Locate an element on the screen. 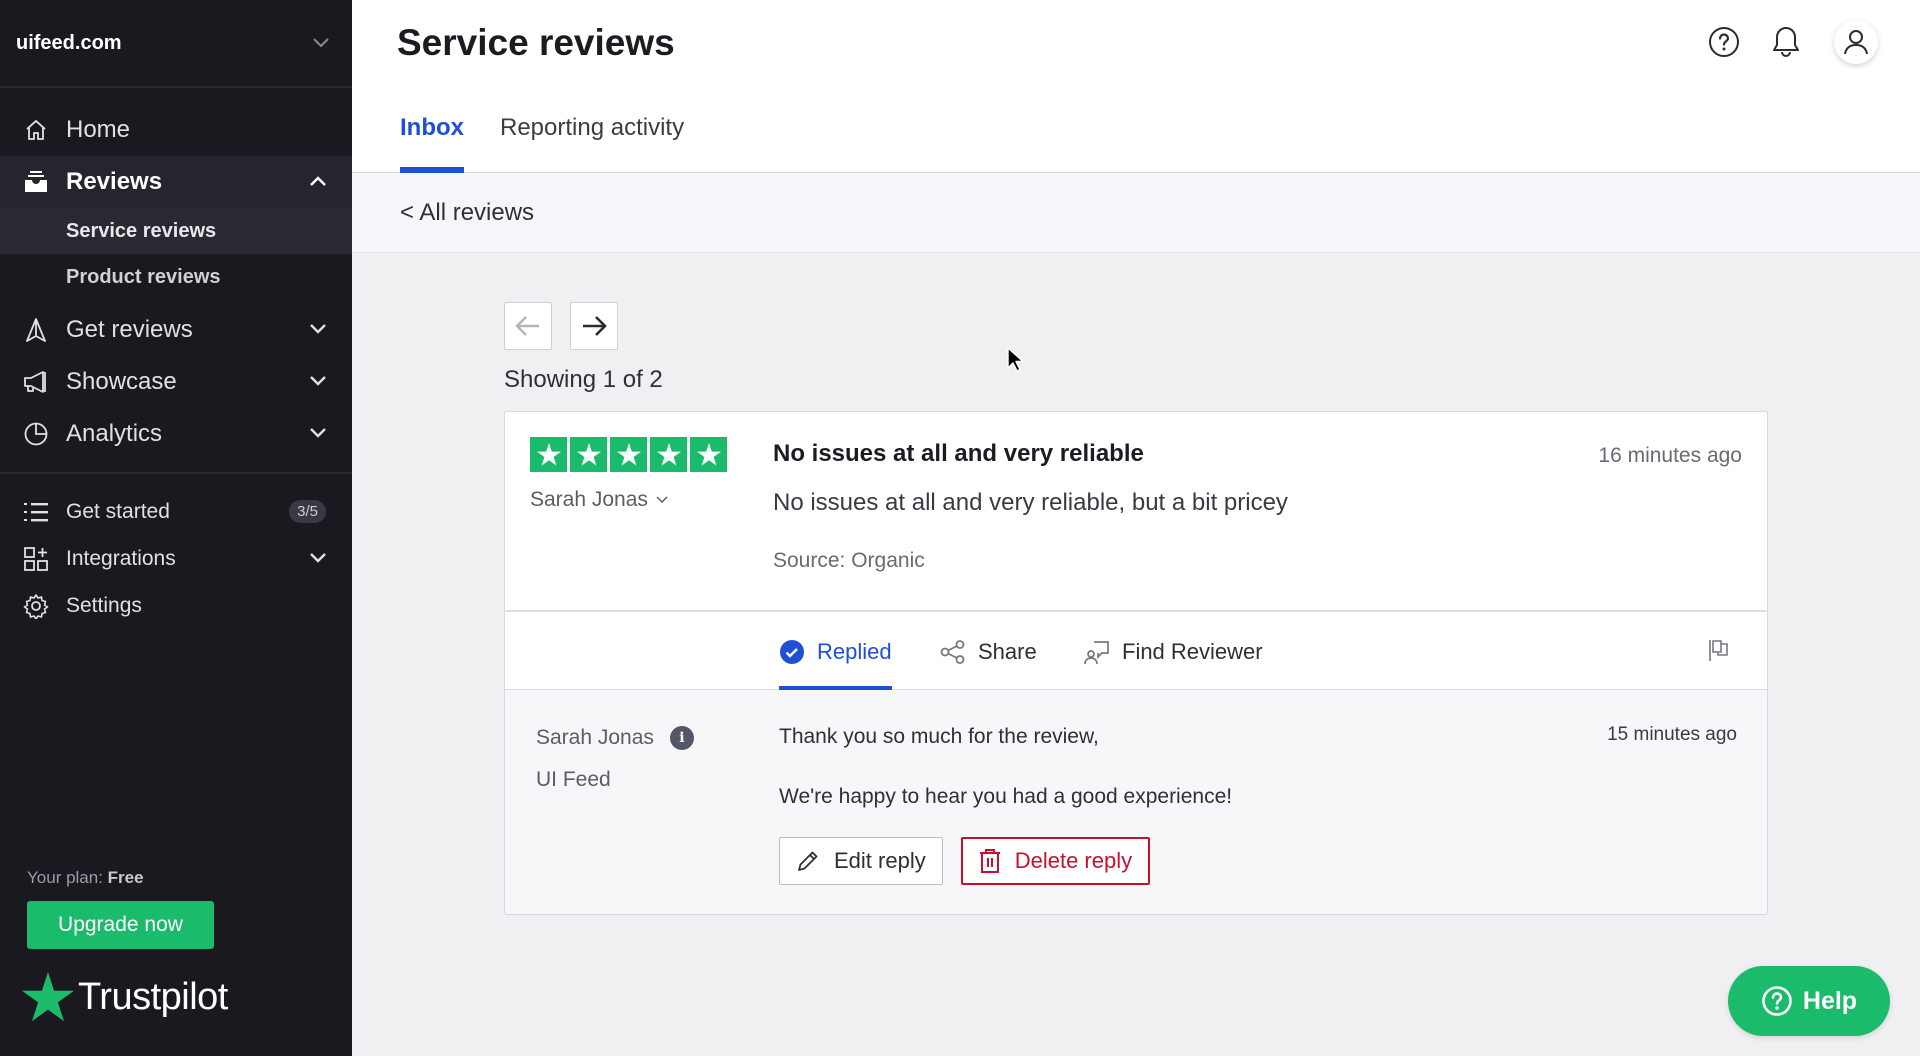  review-source: Source: Organic is located at coordinates (849, 560).